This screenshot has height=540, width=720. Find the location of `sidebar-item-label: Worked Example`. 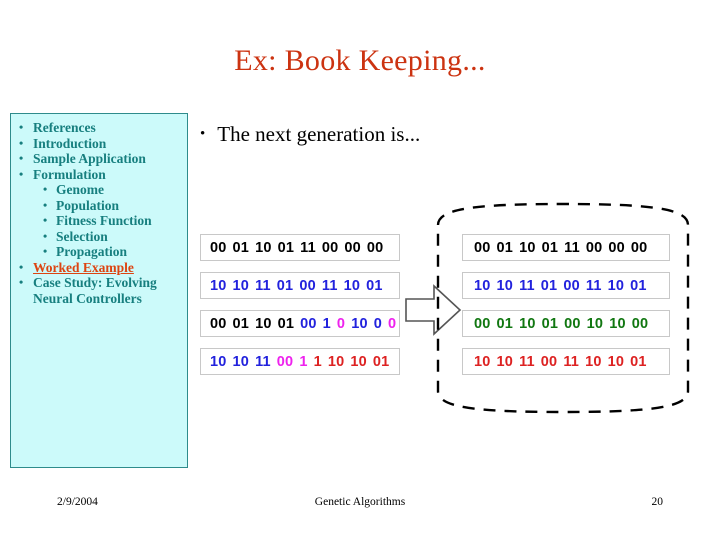

sidebar-item-label: Worked Example is located at coordinates (83, 267).